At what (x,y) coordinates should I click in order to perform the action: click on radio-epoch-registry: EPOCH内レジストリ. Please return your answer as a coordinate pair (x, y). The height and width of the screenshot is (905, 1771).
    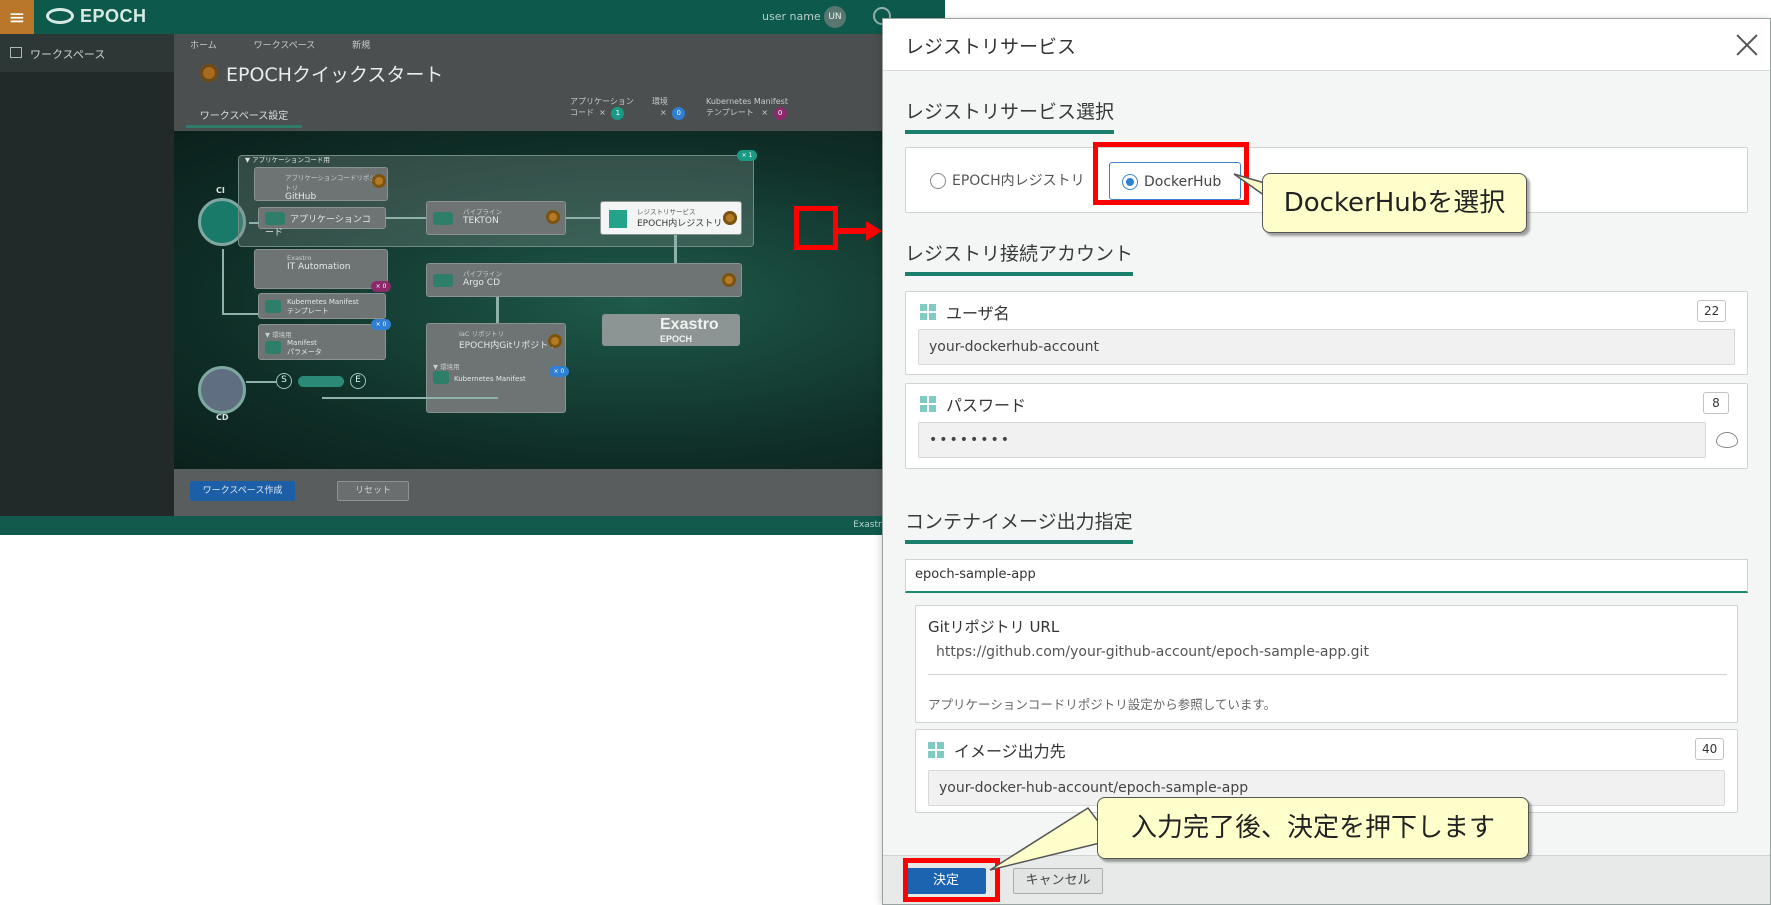
    Looking at the image, I should click on (1010, 181).